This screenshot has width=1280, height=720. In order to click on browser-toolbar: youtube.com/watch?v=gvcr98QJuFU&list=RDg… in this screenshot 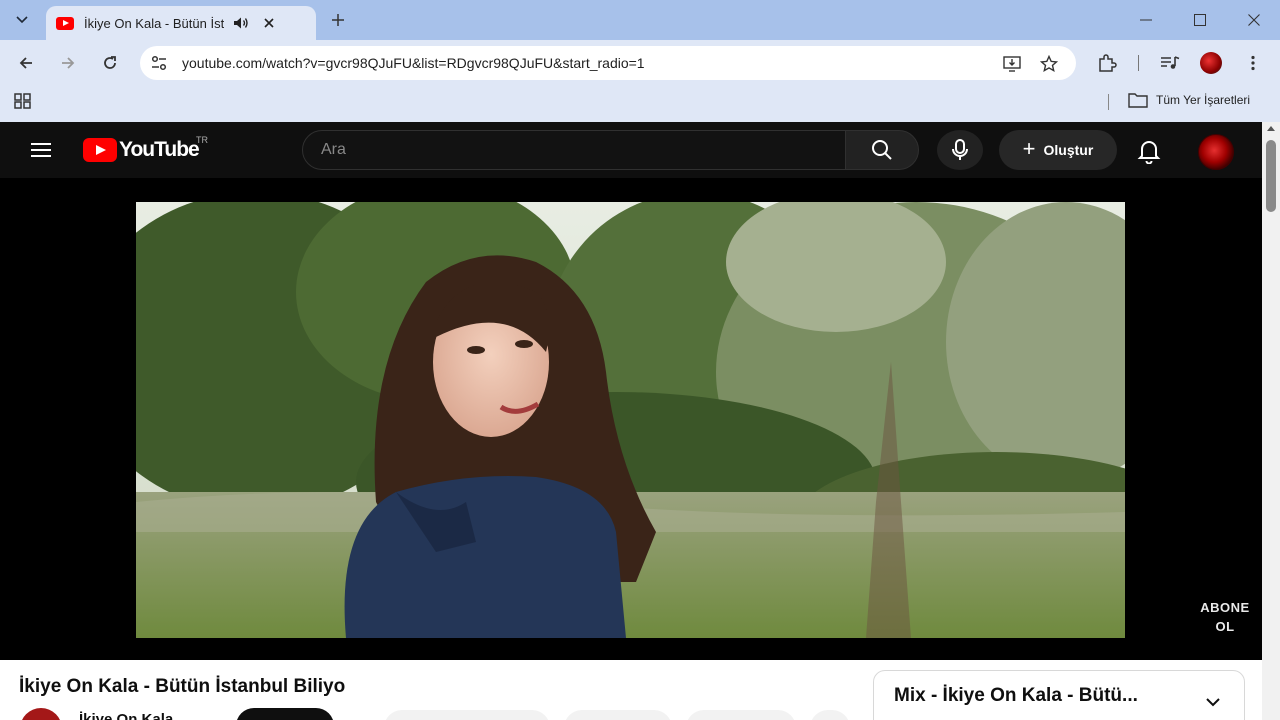, I will do `click(640, 63)`.